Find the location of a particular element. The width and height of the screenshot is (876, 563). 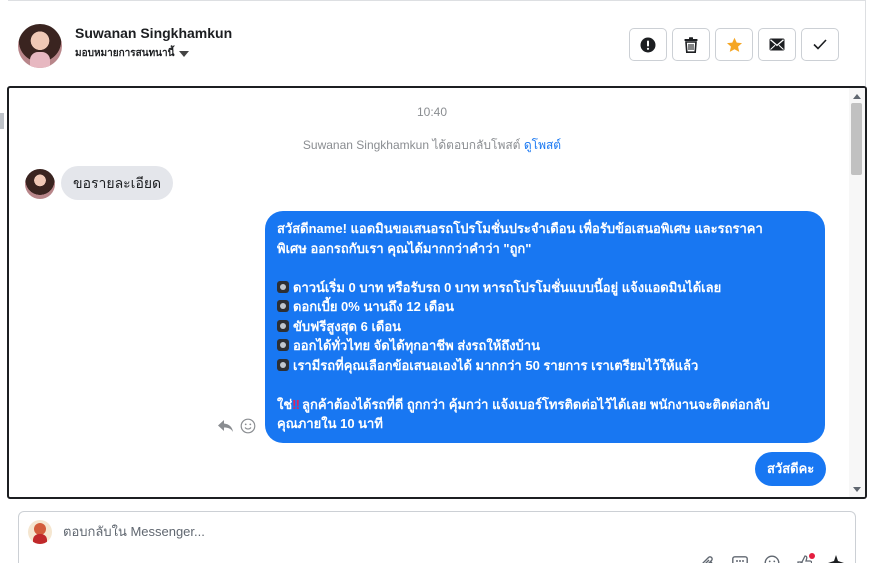

delete-button is located at coordinates (691, 44).